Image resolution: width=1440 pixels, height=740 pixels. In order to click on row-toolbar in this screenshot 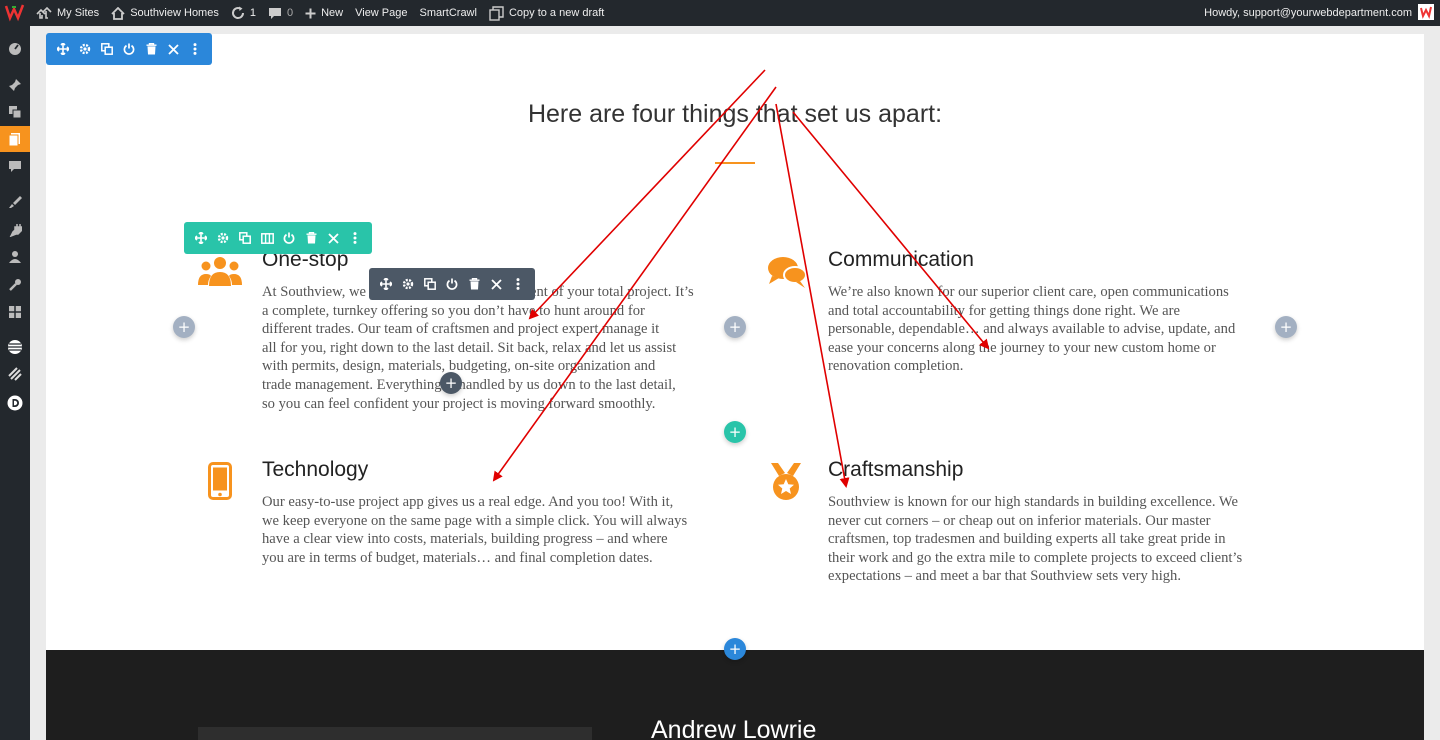, I will do `click(278, 238)`.